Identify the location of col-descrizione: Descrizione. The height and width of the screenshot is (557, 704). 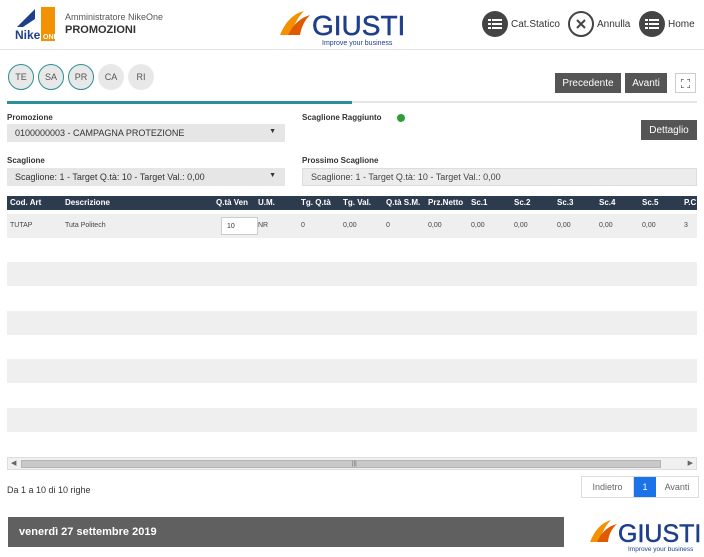
(87, 202).